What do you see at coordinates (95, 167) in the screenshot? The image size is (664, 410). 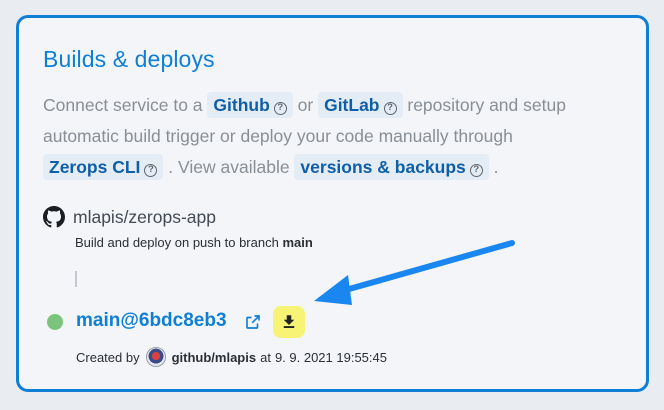 I see `zerops-cli-link-label: Zerops CLI` at bounding box center [95, 167].